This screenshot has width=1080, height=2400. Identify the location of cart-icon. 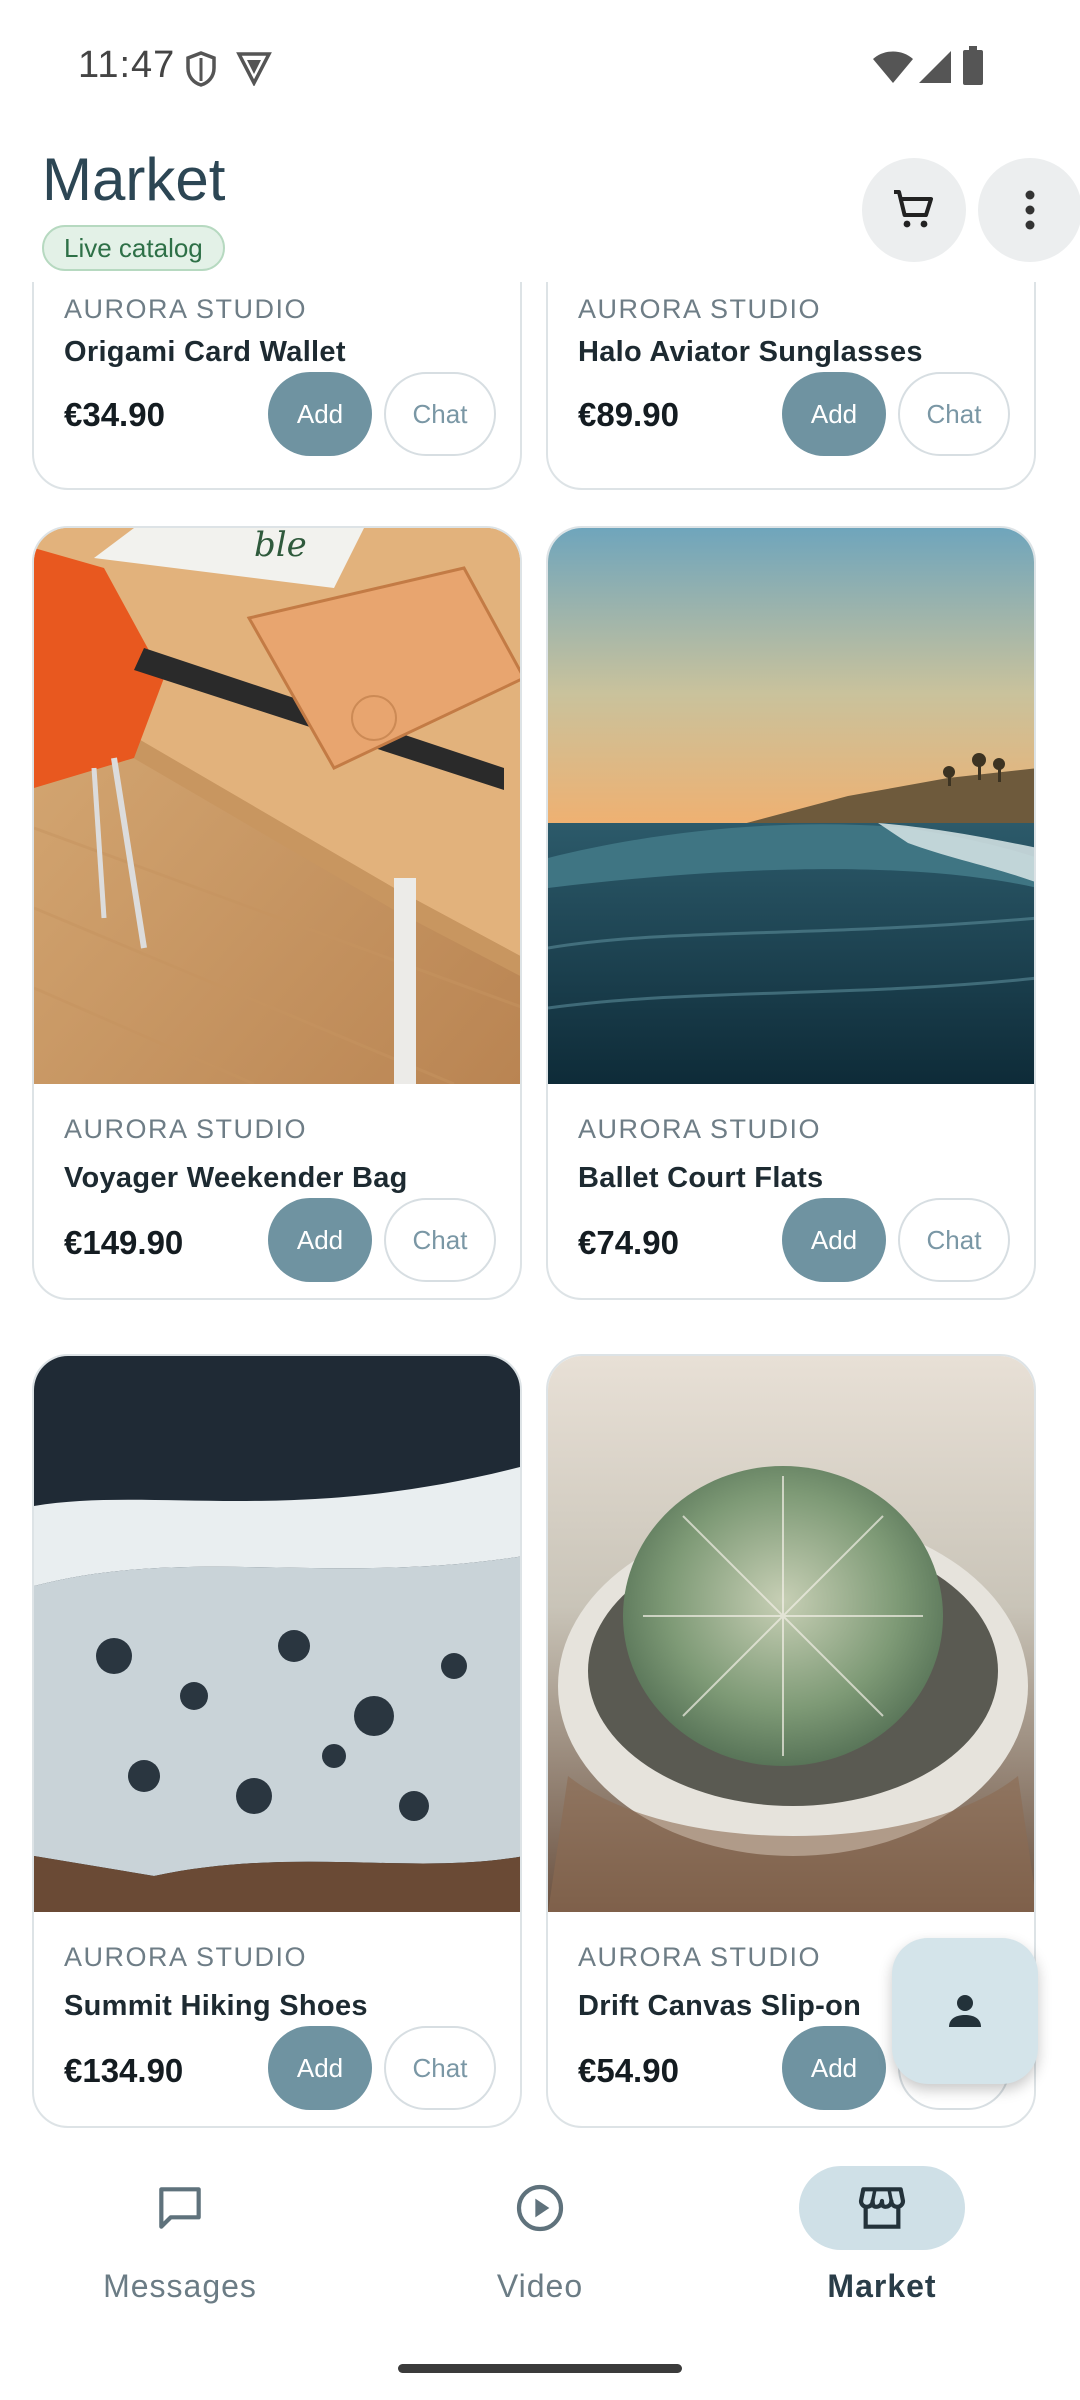
(913, 209).